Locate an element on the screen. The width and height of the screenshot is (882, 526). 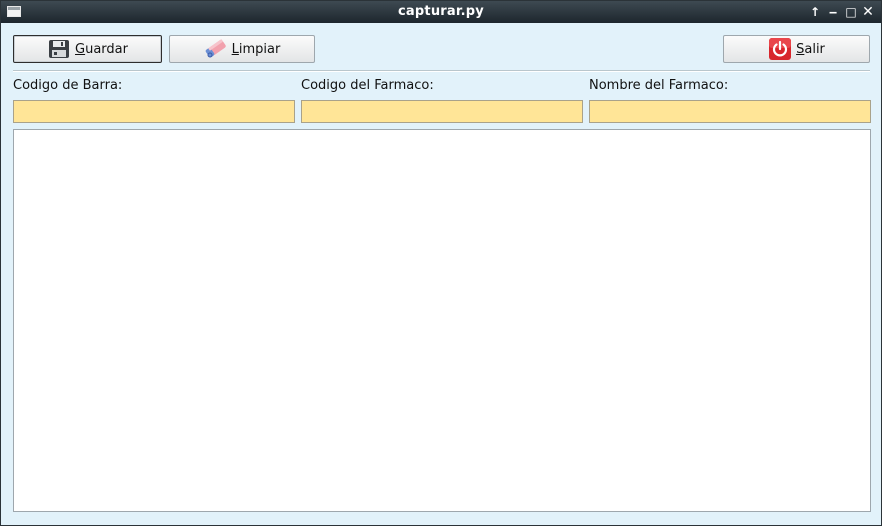
limpiar-label: Limpiar is located at coordinates (256, 49).